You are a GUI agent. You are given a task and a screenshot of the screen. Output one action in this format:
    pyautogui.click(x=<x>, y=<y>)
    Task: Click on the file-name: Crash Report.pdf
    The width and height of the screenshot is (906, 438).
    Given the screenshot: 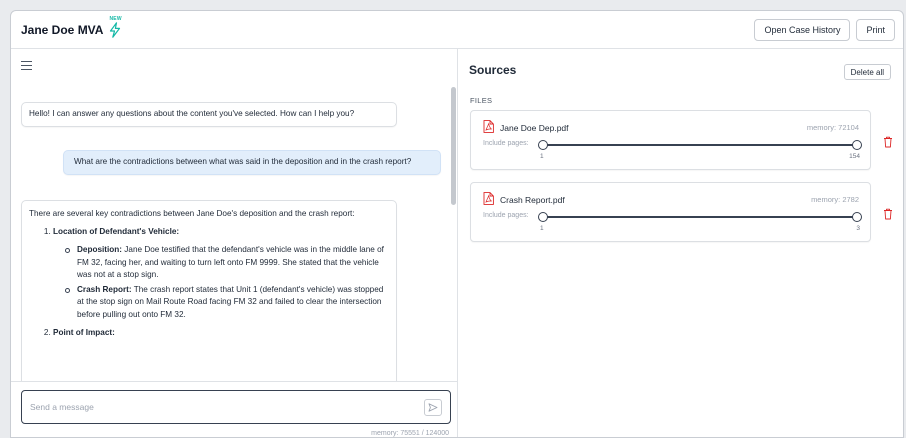 What is the action you would take?
    pyautogui.click(x=532, y=200)
    